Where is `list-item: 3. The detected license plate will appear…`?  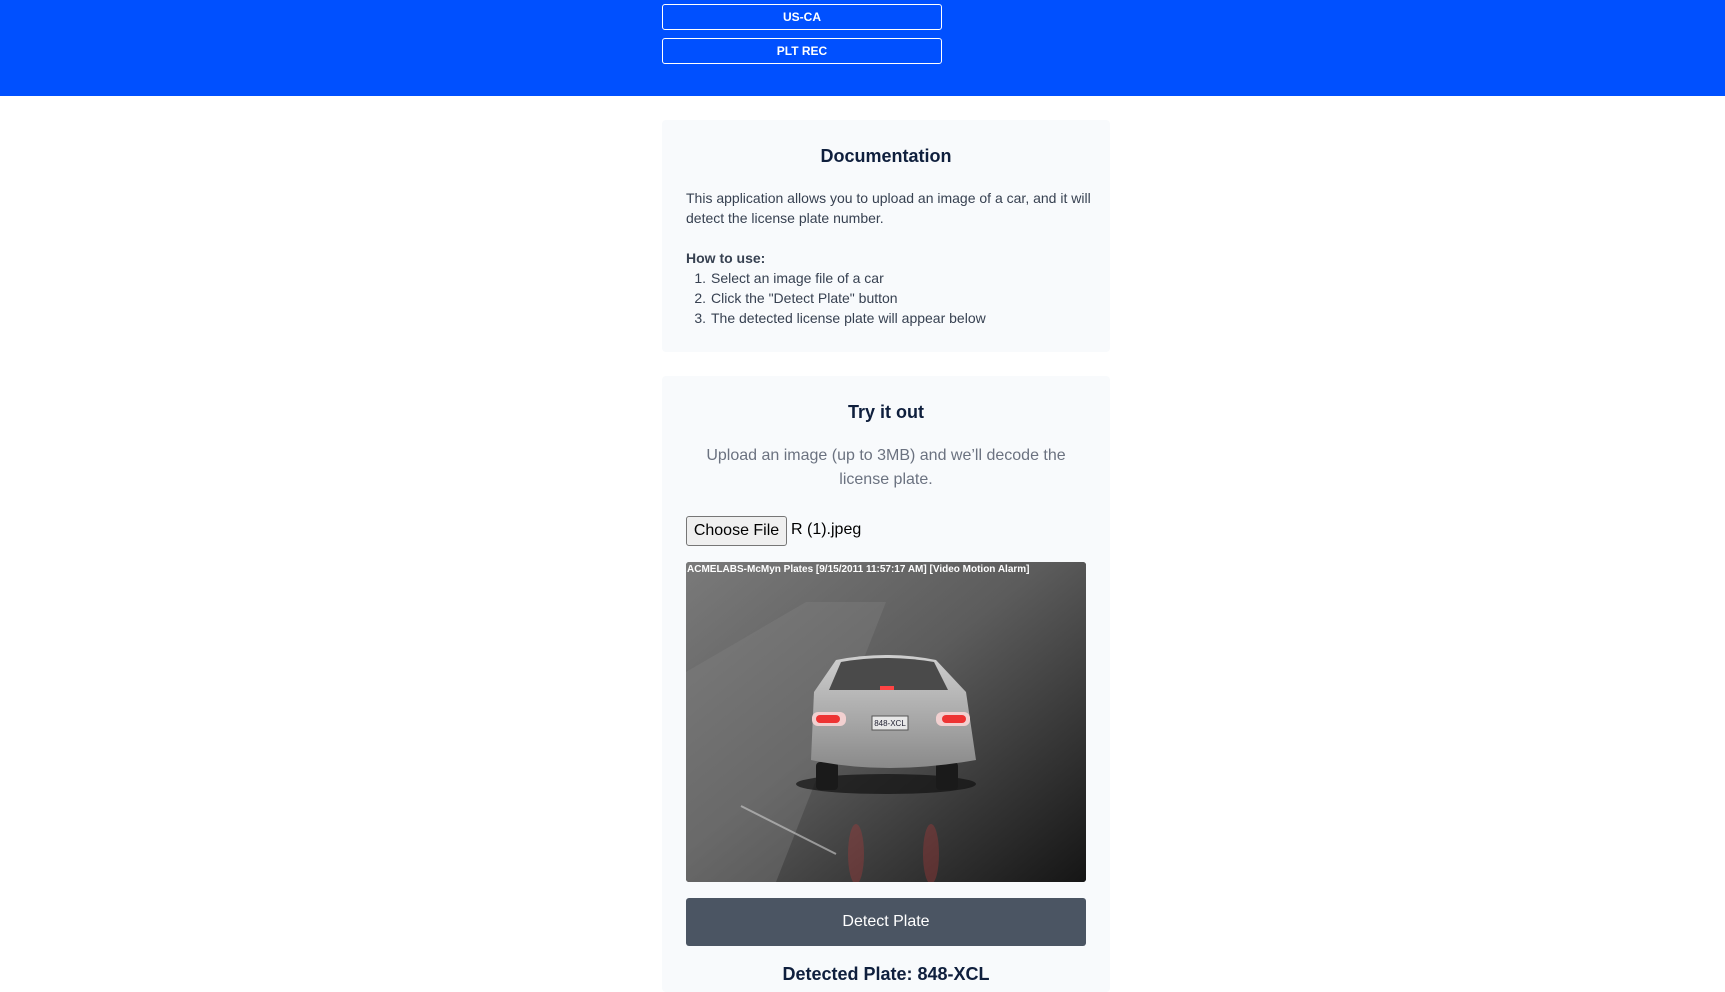 list-item: 3. The detected license plate will appear… is located at coordinates (840, 318).